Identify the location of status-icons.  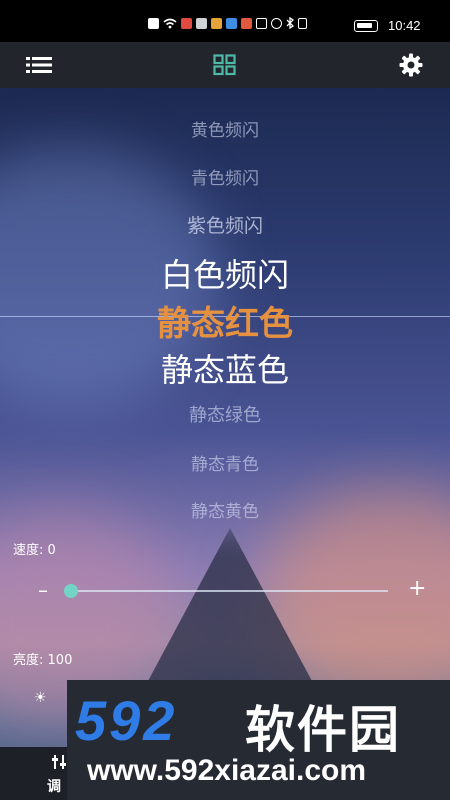
(227, 23).